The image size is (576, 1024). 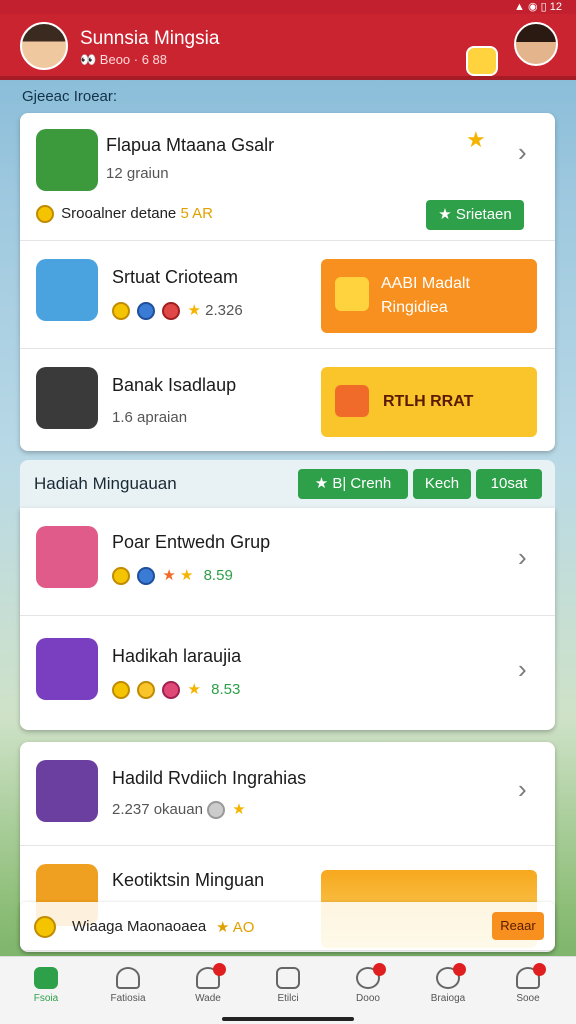 I want to click on filter-chip: Kech, so click(x=442, y=484).